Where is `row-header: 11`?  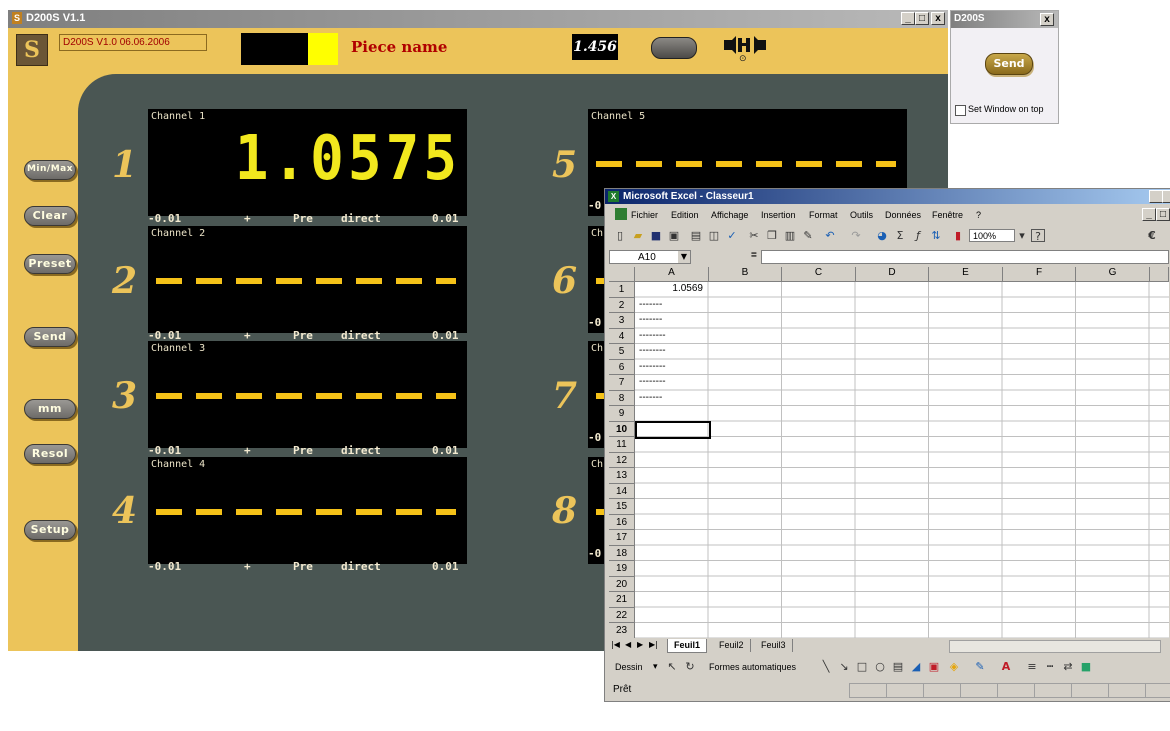
row-header: 11 is located at coordinates (622, 445).